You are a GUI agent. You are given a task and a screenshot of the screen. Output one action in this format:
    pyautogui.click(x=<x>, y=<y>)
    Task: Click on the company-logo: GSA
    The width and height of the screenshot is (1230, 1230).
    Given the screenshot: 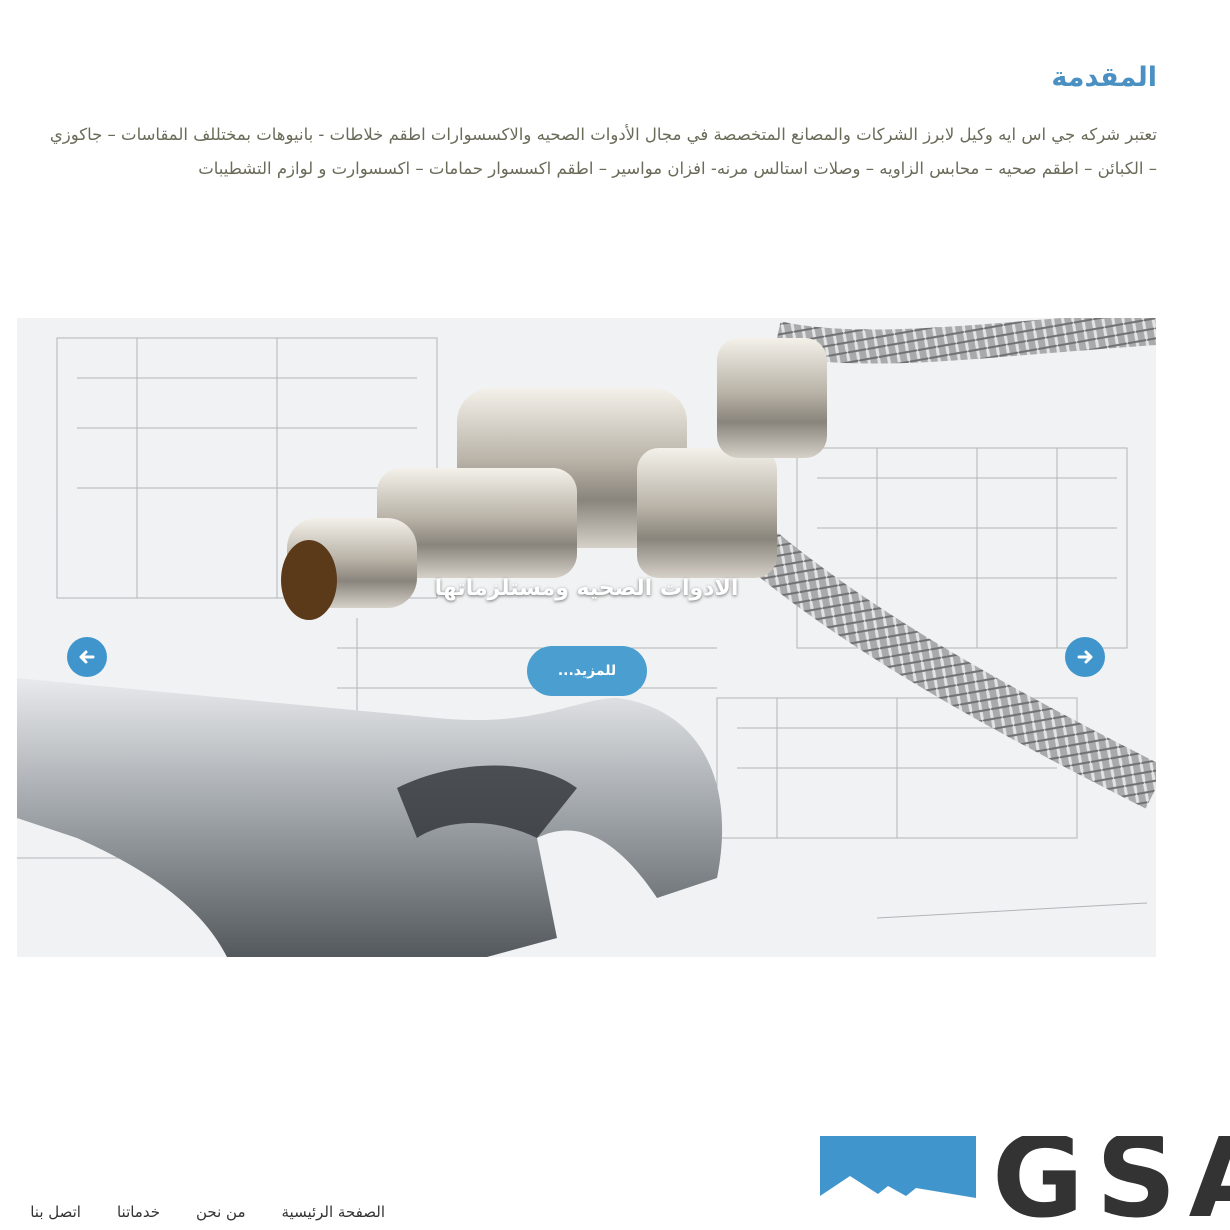 What is the action you would take?
    pyautogui.click(x=1025, y=1183)
    